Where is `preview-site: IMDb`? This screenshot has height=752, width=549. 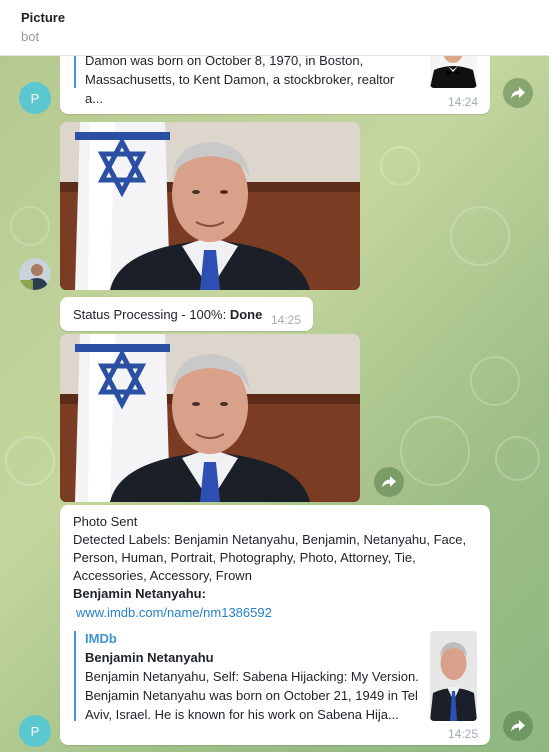
preview-site: IMDb is located at coordinates (101, 638).